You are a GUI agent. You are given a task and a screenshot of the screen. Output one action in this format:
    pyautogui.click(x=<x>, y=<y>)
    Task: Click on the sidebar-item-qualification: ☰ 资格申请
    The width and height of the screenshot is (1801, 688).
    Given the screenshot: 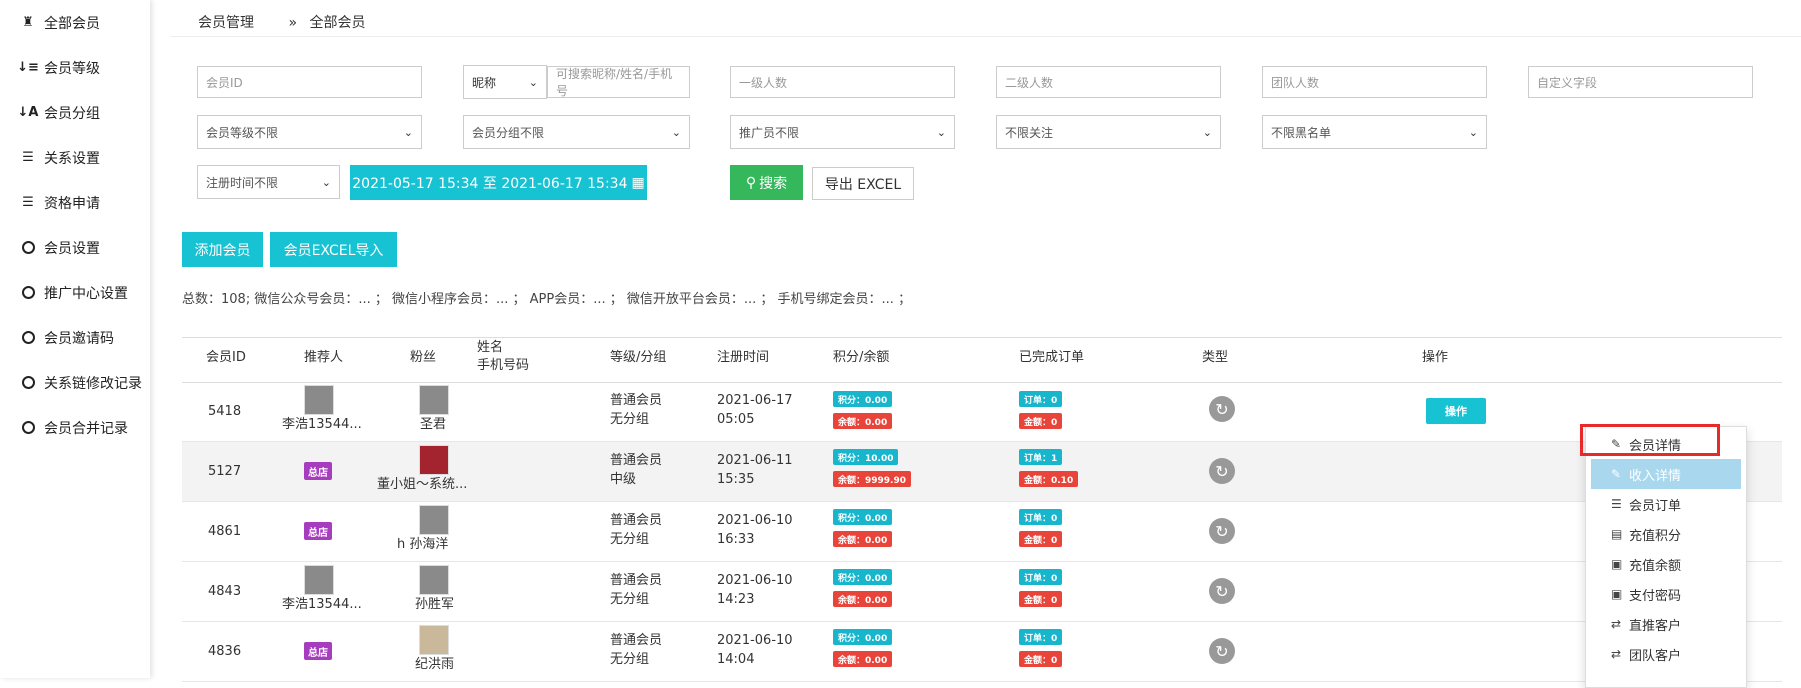 What is the action you would take?
    pyautogui.click(x=75, y=202)
    